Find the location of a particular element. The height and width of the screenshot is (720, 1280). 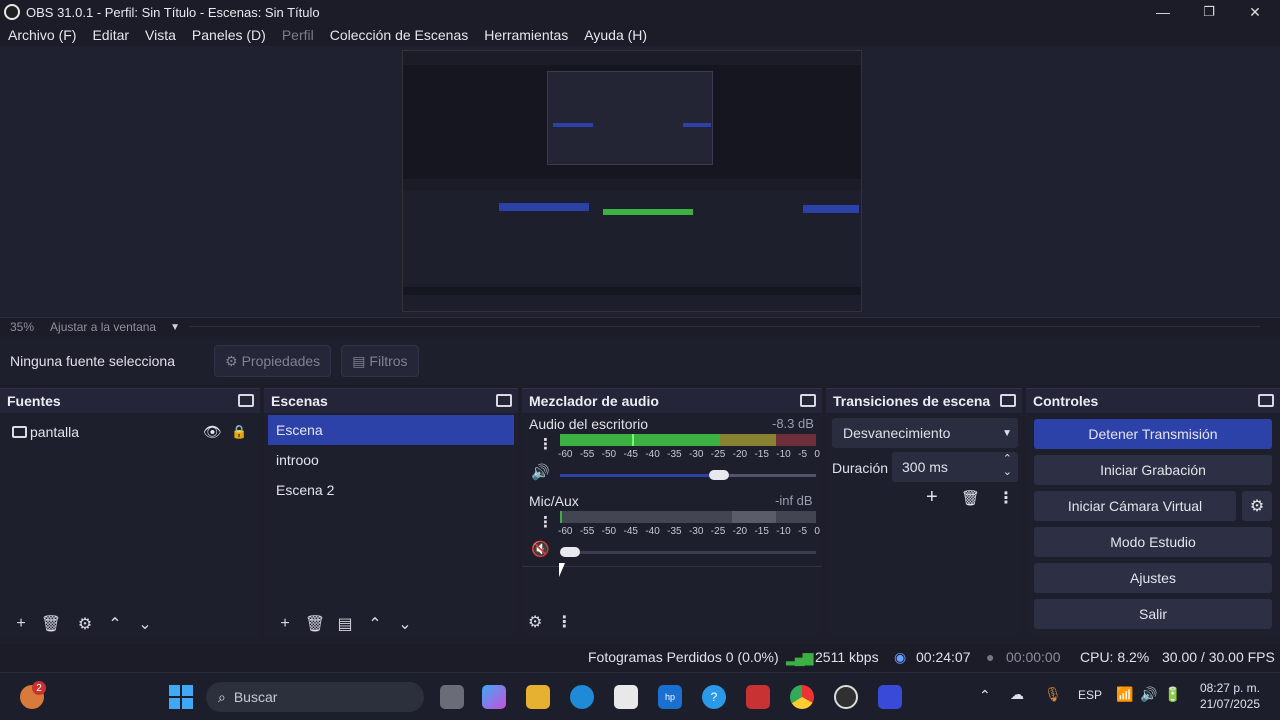

minimize-button: — is located at coordinates (1163, 12).